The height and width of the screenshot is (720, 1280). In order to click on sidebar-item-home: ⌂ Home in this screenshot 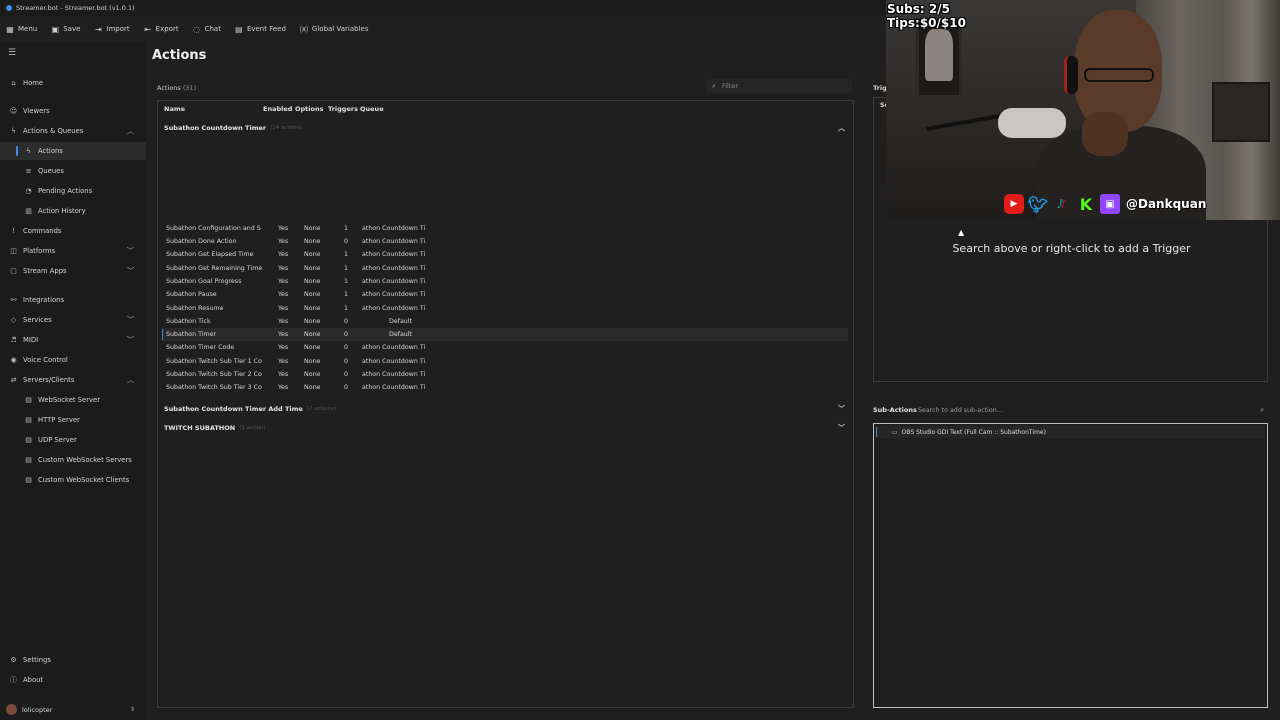, I will do `click(73, 83)`.